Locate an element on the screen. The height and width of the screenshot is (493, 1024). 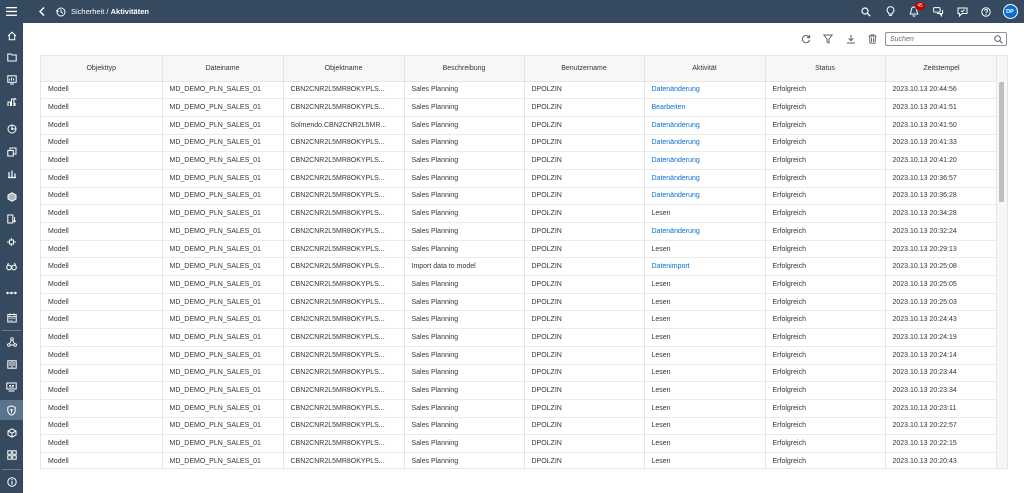
column-header-dateiname: Dateiname is located at coordinates (223, 69).